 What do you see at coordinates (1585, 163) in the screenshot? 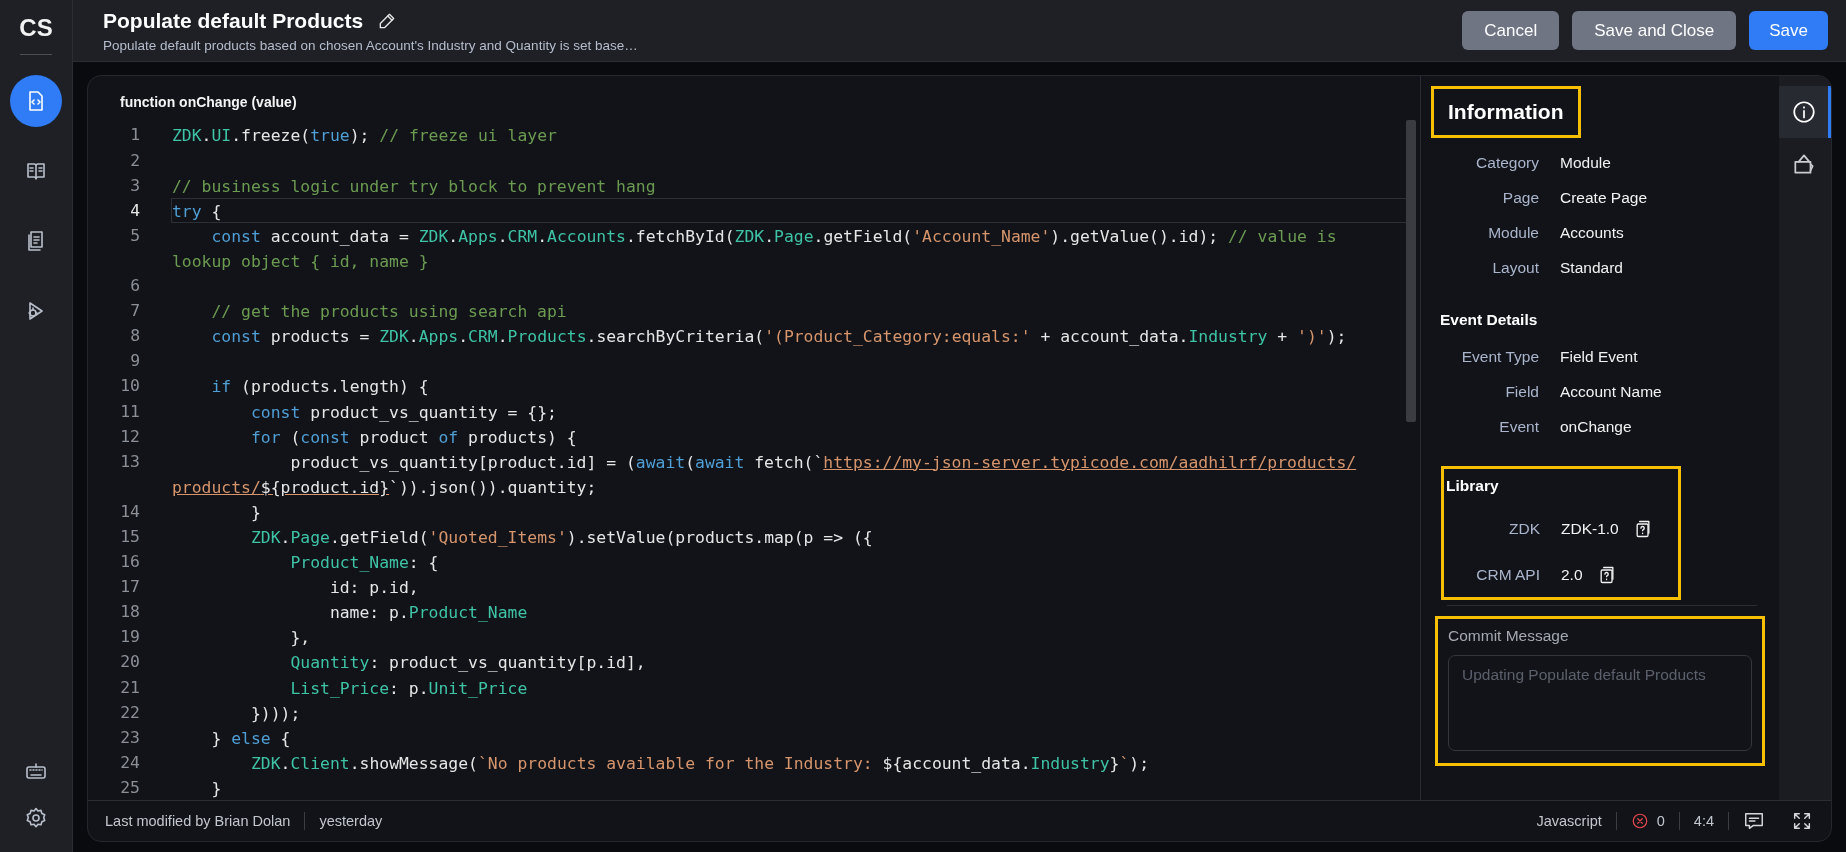
I see `field-value: Module` at bounding box center [1585, 163].